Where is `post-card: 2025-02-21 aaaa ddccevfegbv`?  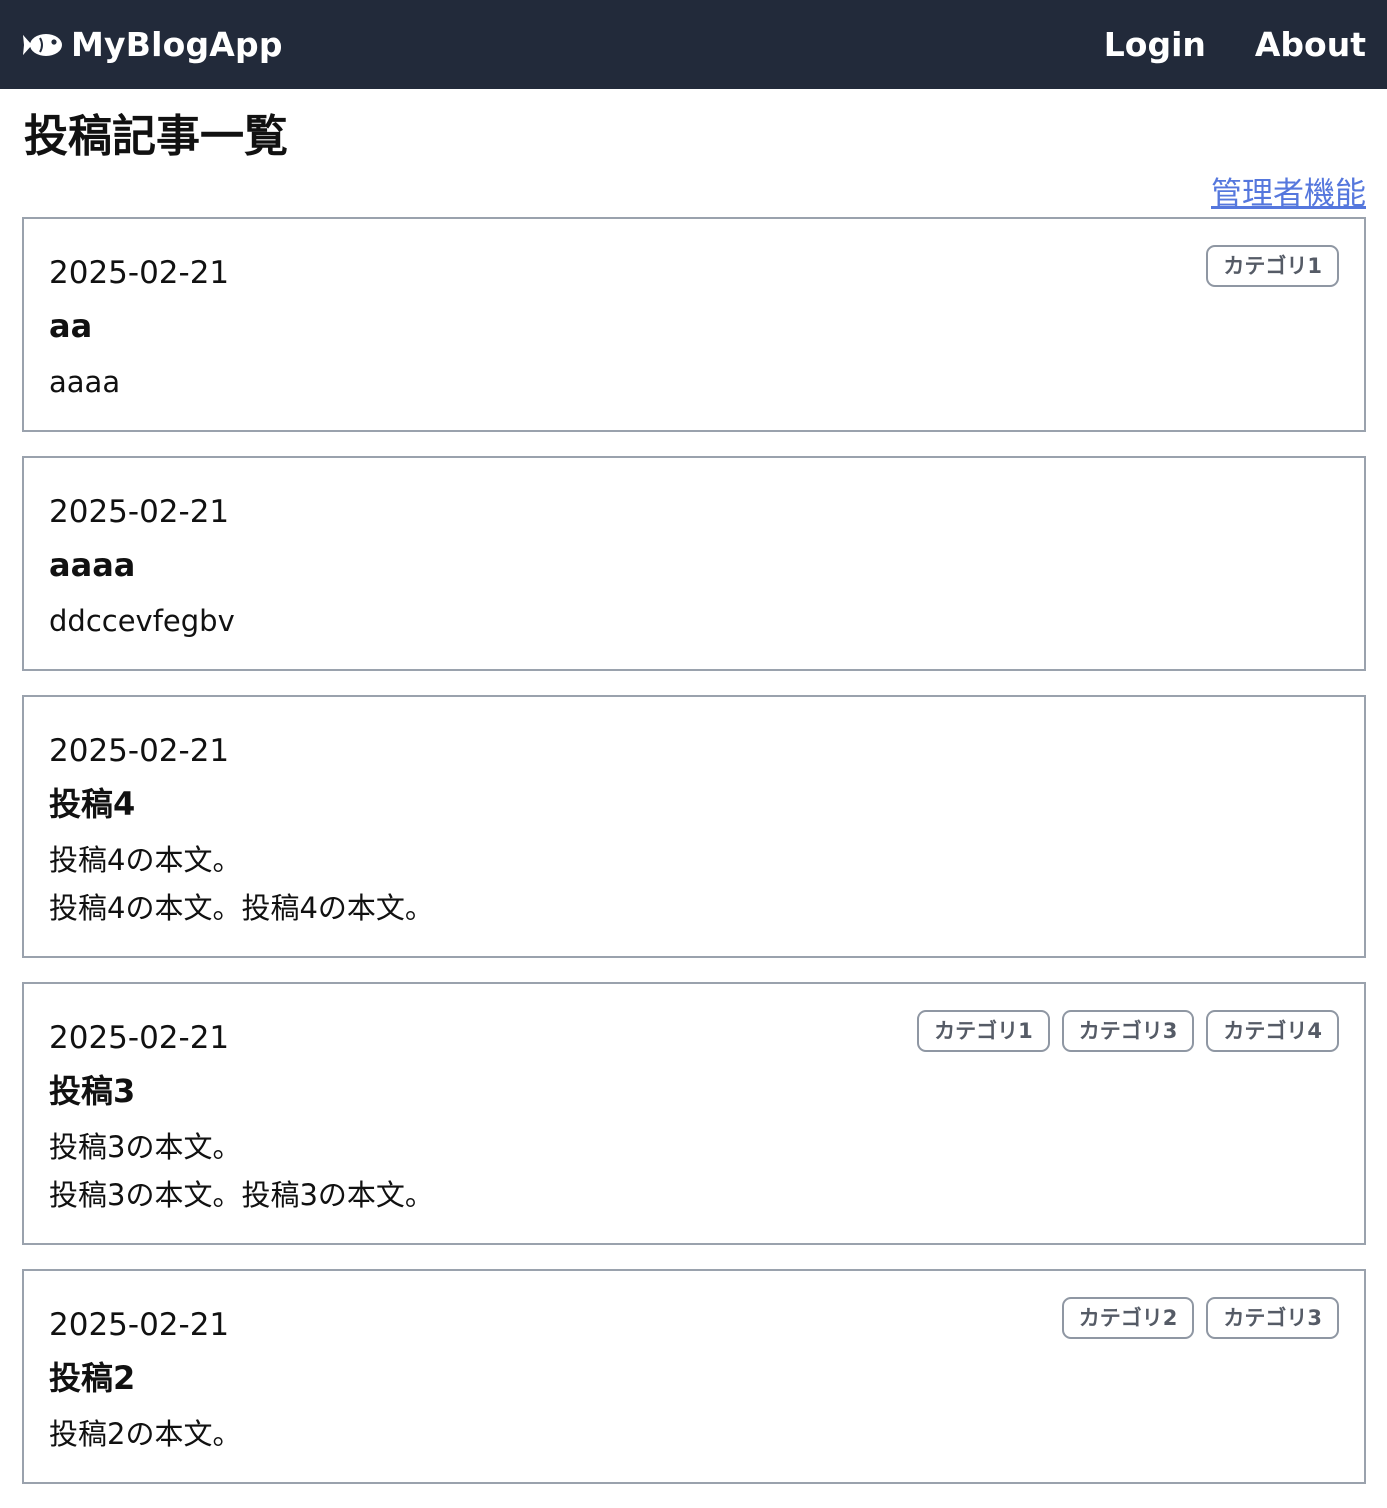
post-card: 2025-02-21 aaaa ddccevfegbv is located at coordinates (694, 563).